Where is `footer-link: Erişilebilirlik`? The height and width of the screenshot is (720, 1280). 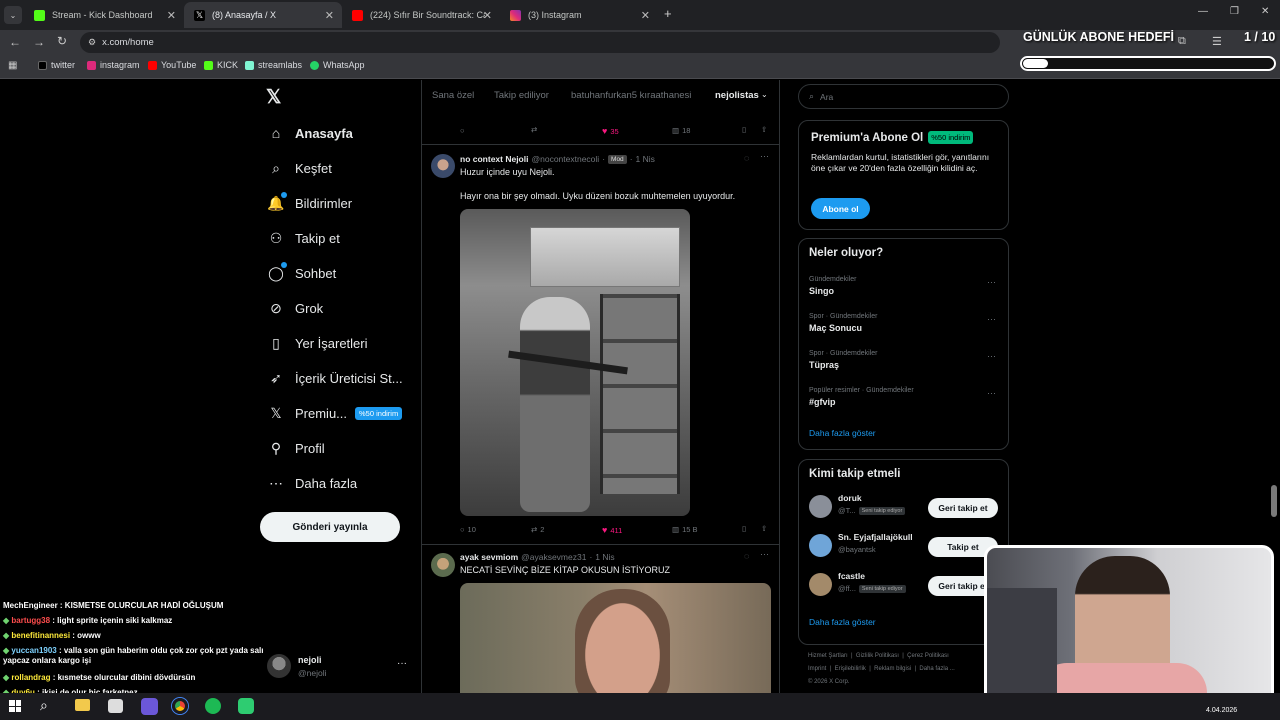 footer-link: Erişilebilirlik is located at coordinates (850, 669).